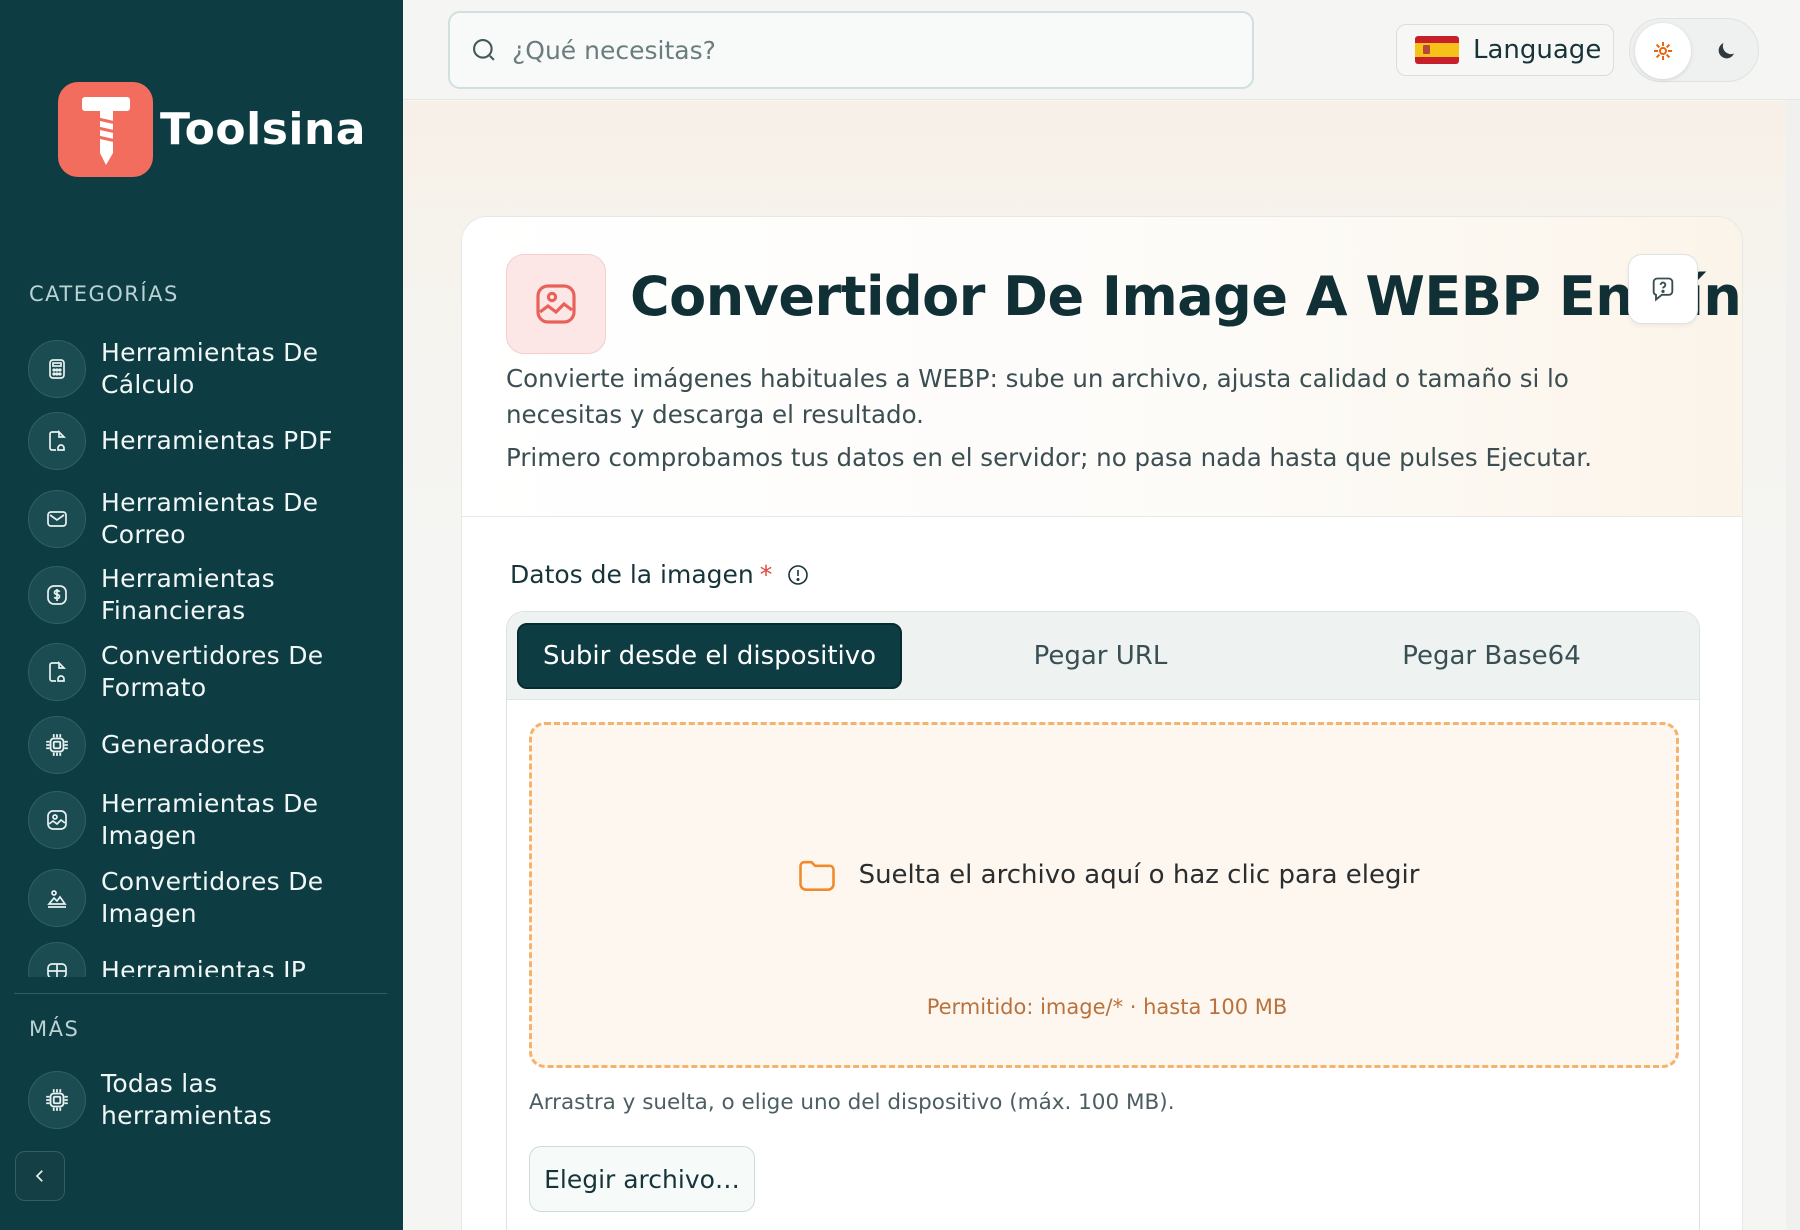  What do you see at coordinates (1491, 656) in the screenshot?
I see `tab-paste-base64: Pegar Base64` at bounding box center [1491, 656].